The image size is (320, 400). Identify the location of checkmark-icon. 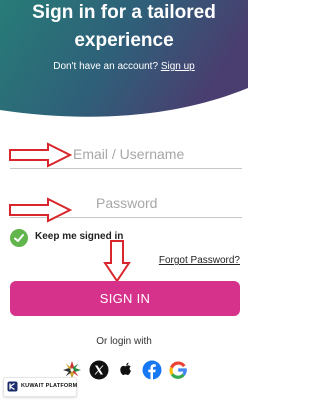
(19, 238).